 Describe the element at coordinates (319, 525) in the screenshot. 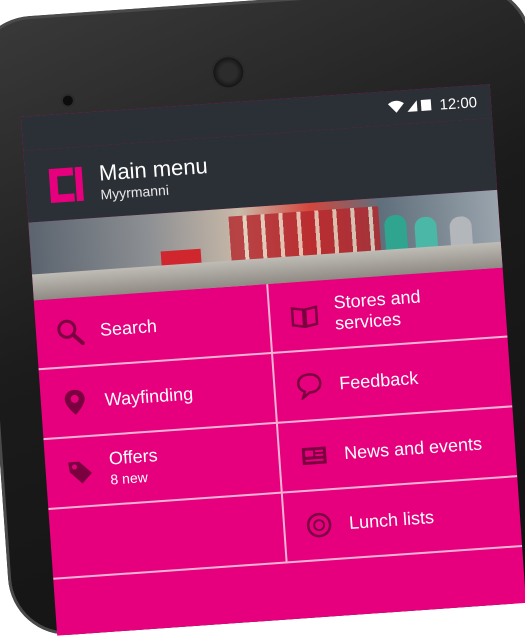

I see `plate-icon` at that location.